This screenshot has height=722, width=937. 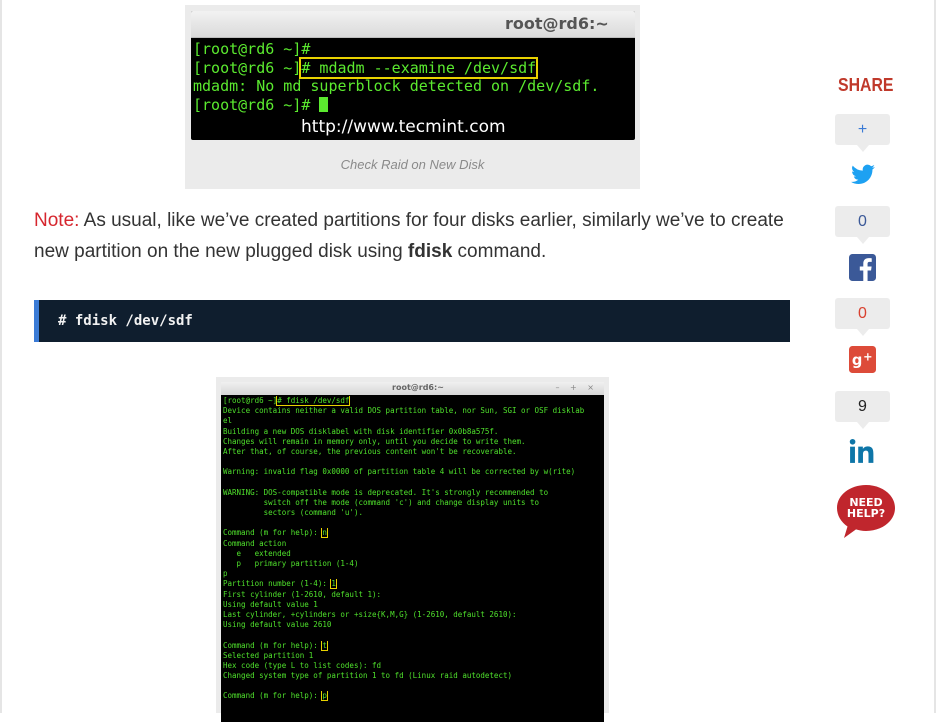 I want to click on googleplus-share-count: 9, so click(x=862, y=410).